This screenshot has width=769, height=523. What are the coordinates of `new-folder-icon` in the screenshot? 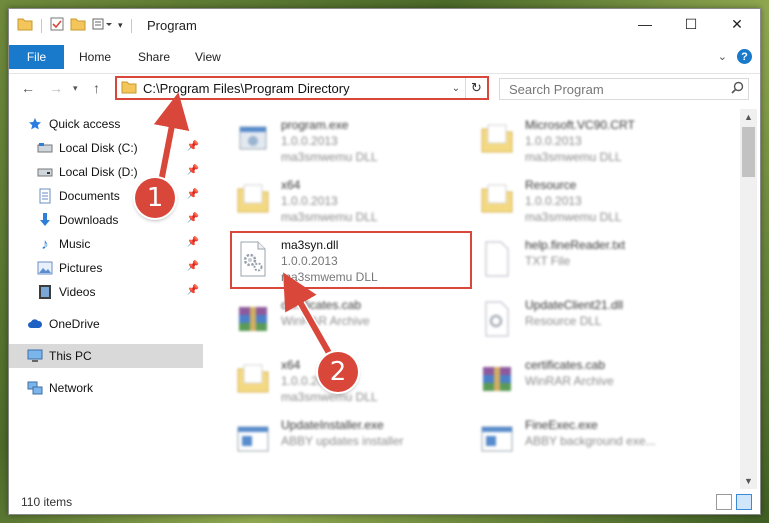 It's located at (78, 25).